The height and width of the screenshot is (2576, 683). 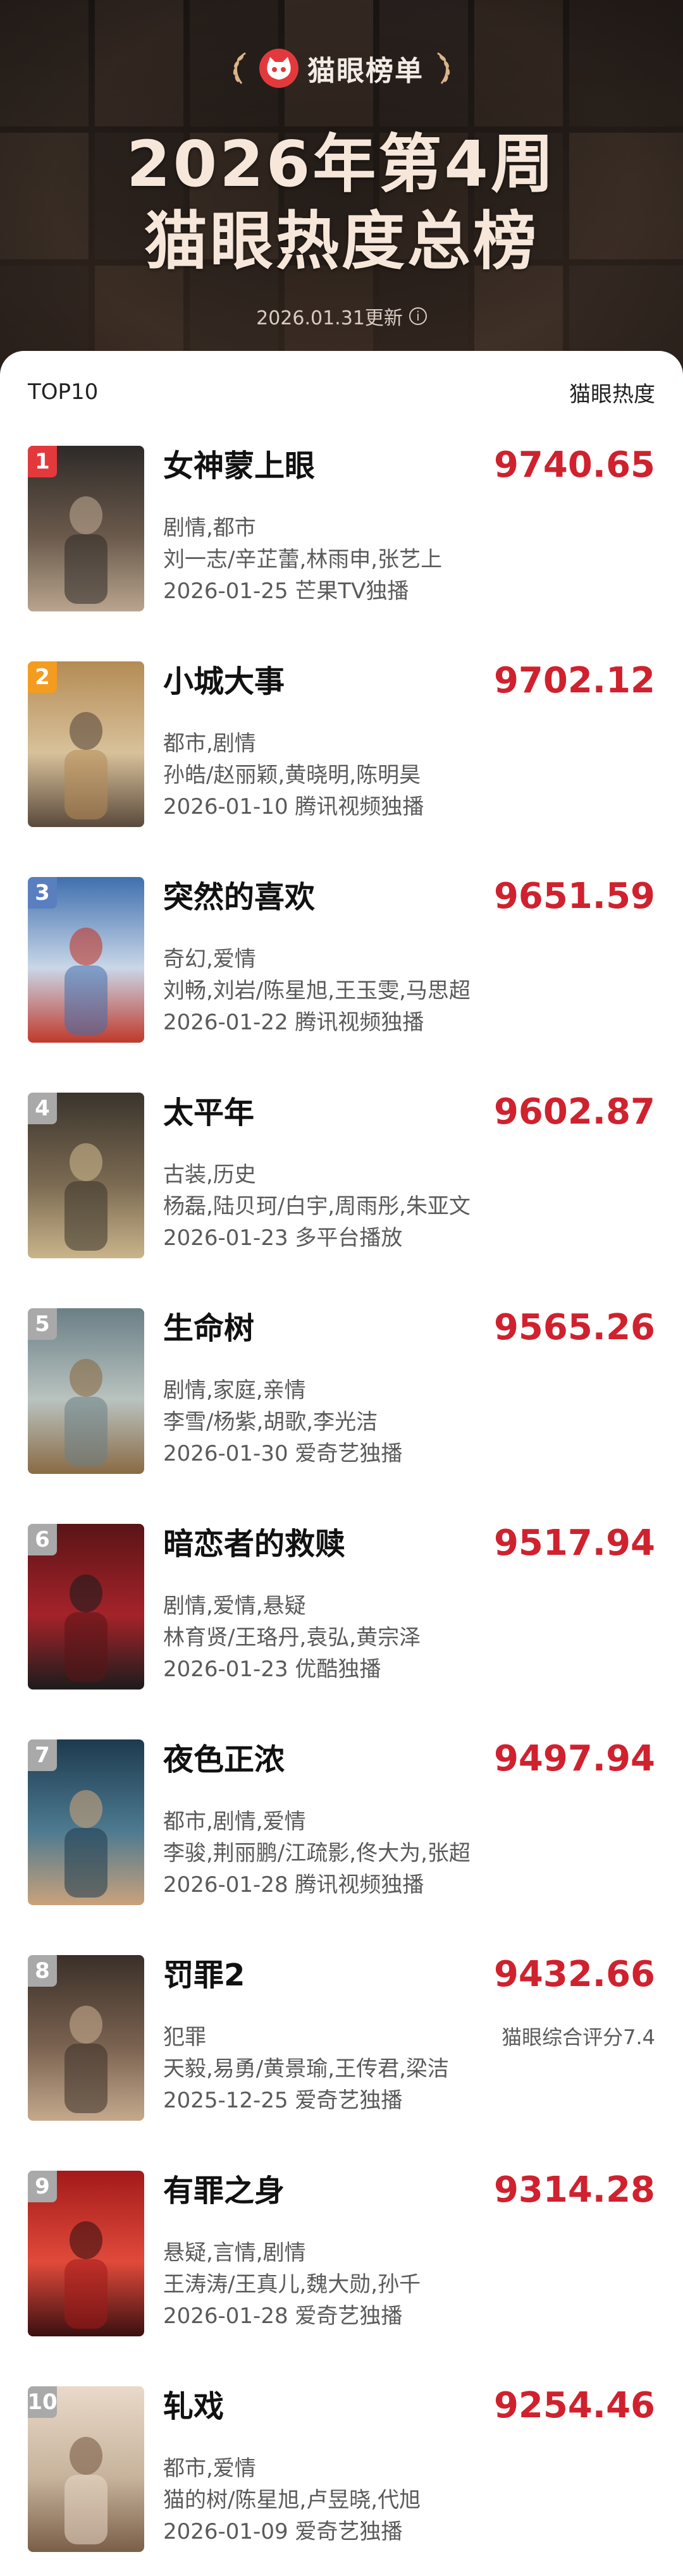 I want to click on heat-score: 9651.59, so click(x=574, y=896).